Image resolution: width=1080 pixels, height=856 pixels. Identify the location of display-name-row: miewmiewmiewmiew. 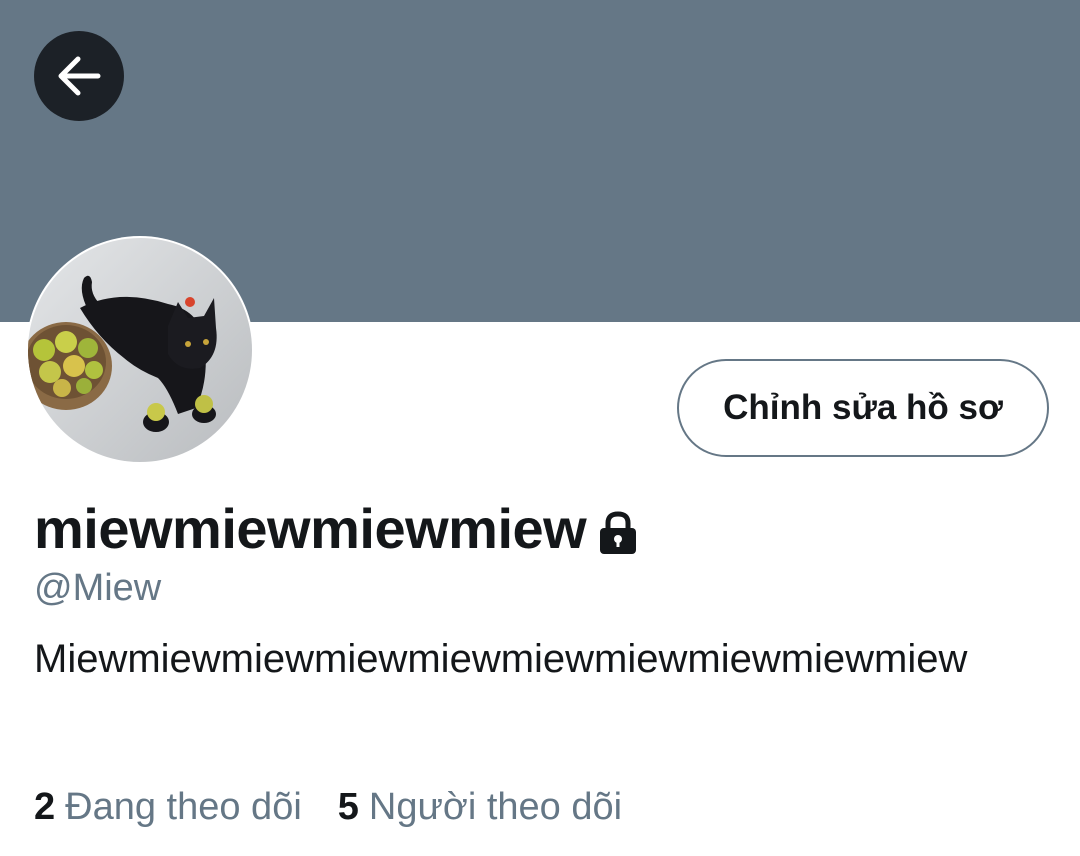
(337, 529).